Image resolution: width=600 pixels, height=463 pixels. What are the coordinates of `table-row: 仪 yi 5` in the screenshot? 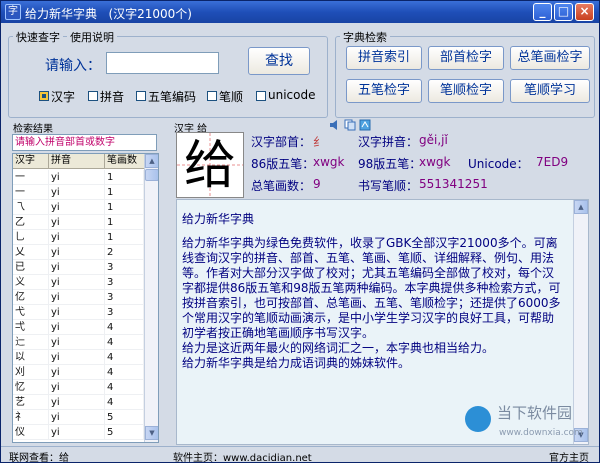 It's located at (78, 432).